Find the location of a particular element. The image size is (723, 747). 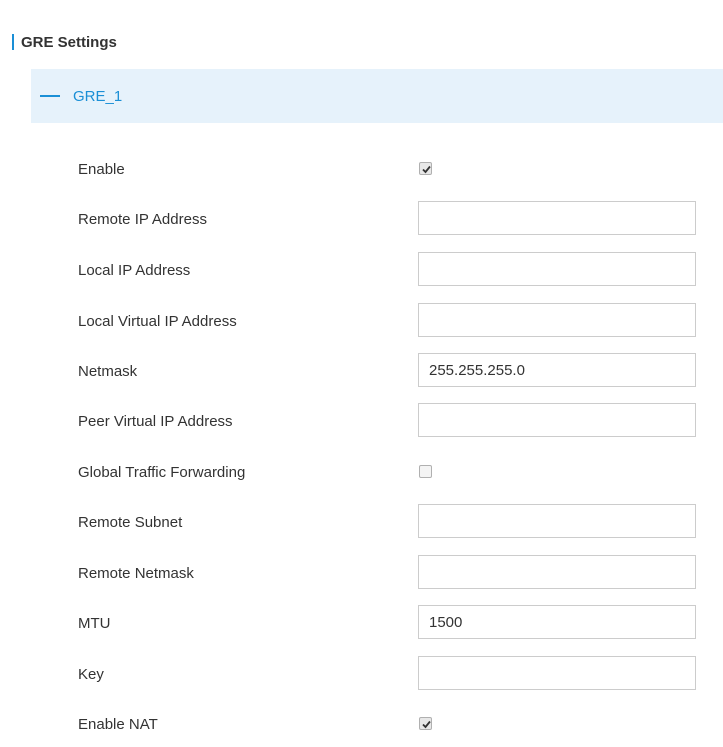

local-ip-label: Local IP Address is located at coordinates (134, 270).